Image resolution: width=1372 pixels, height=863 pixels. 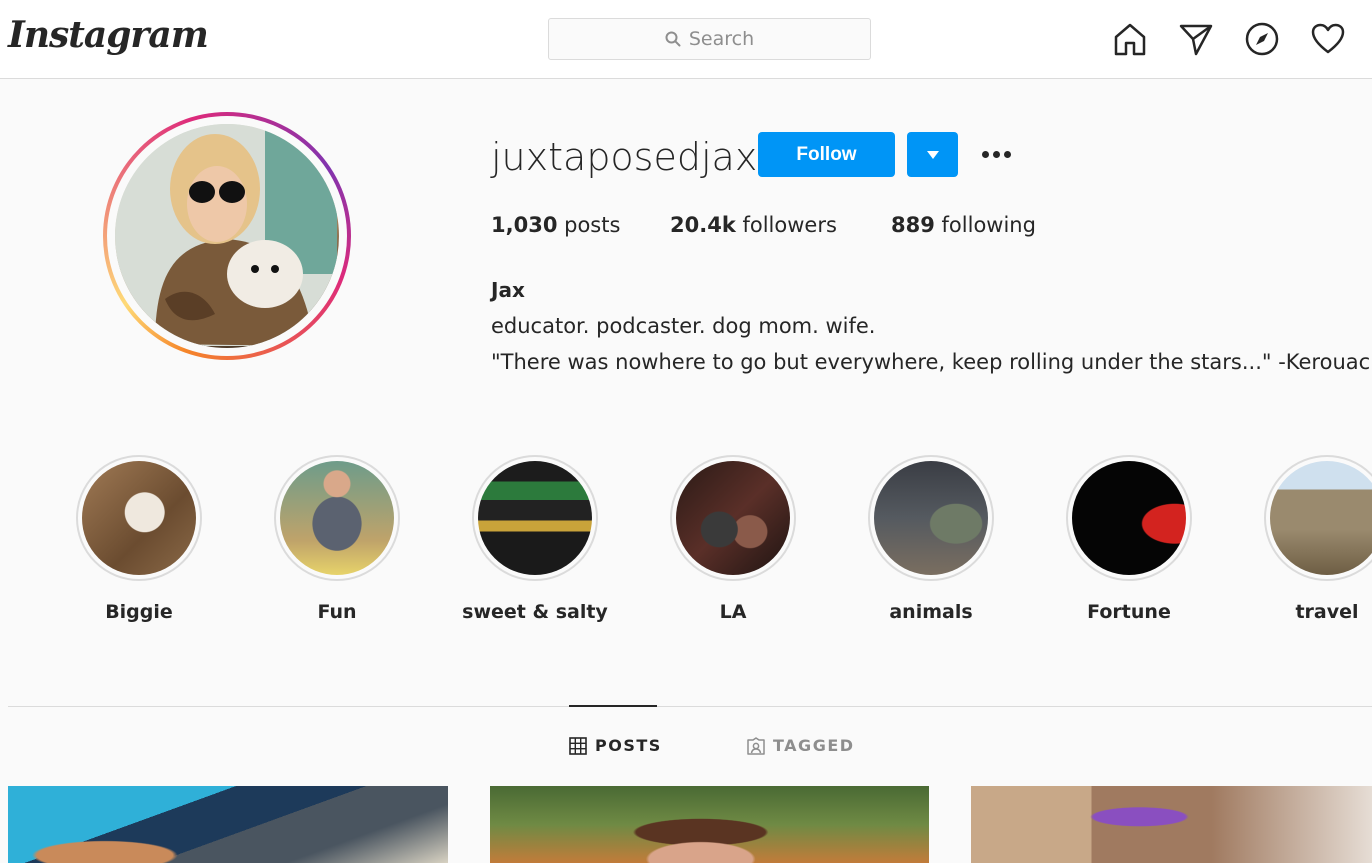 I want to click on posts-count-stat: 1,030 posts, so click(x=555, y=225).